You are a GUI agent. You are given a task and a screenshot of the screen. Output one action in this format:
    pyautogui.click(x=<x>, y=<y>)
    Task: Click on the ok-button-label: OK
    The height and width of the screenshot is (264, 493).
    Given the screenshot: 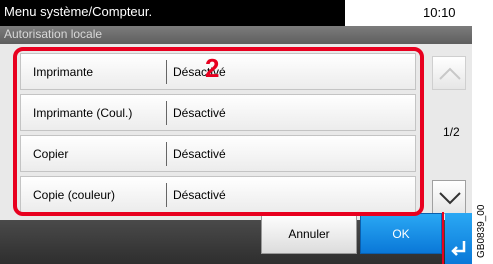 What is the action you would take?
    pyautogui.click(x=401, y=234)
    